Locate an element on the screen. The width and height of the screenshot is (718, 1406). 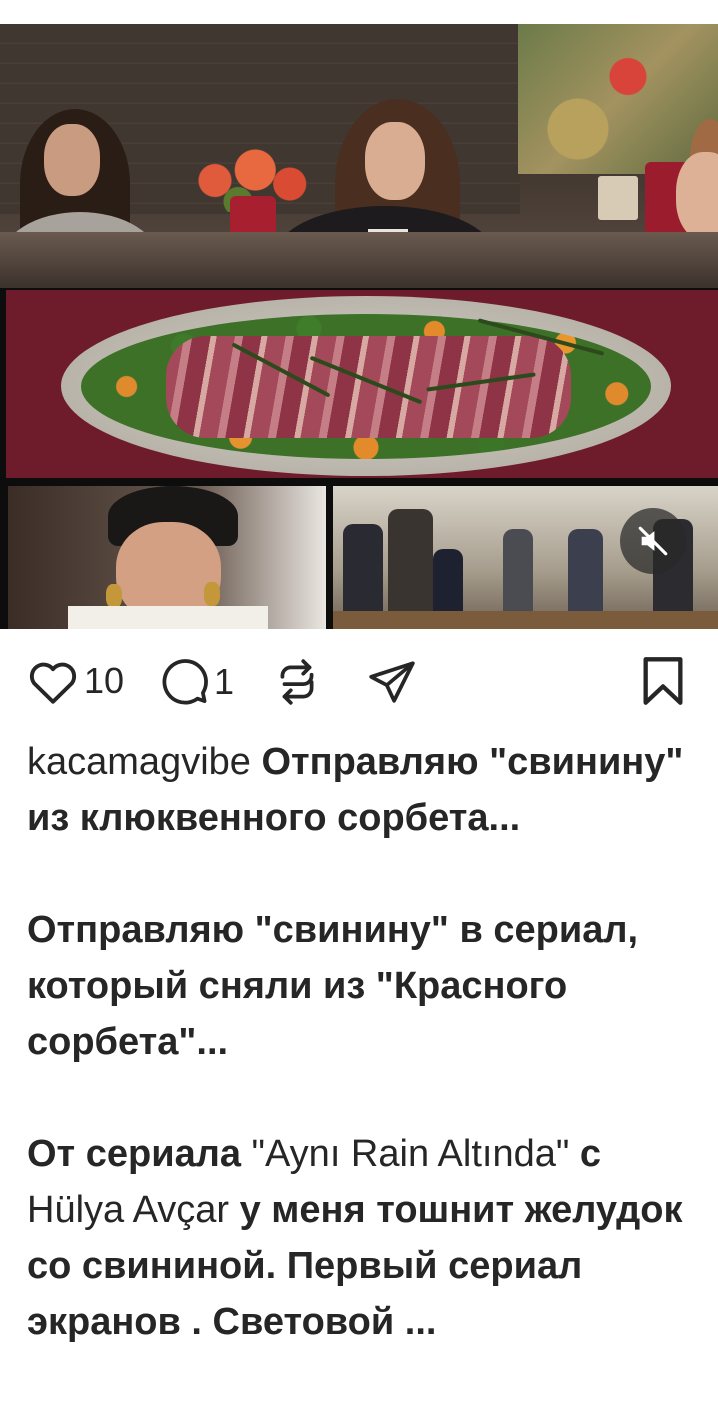
caption-text-3c: с is located at coordinates (585, 1154).